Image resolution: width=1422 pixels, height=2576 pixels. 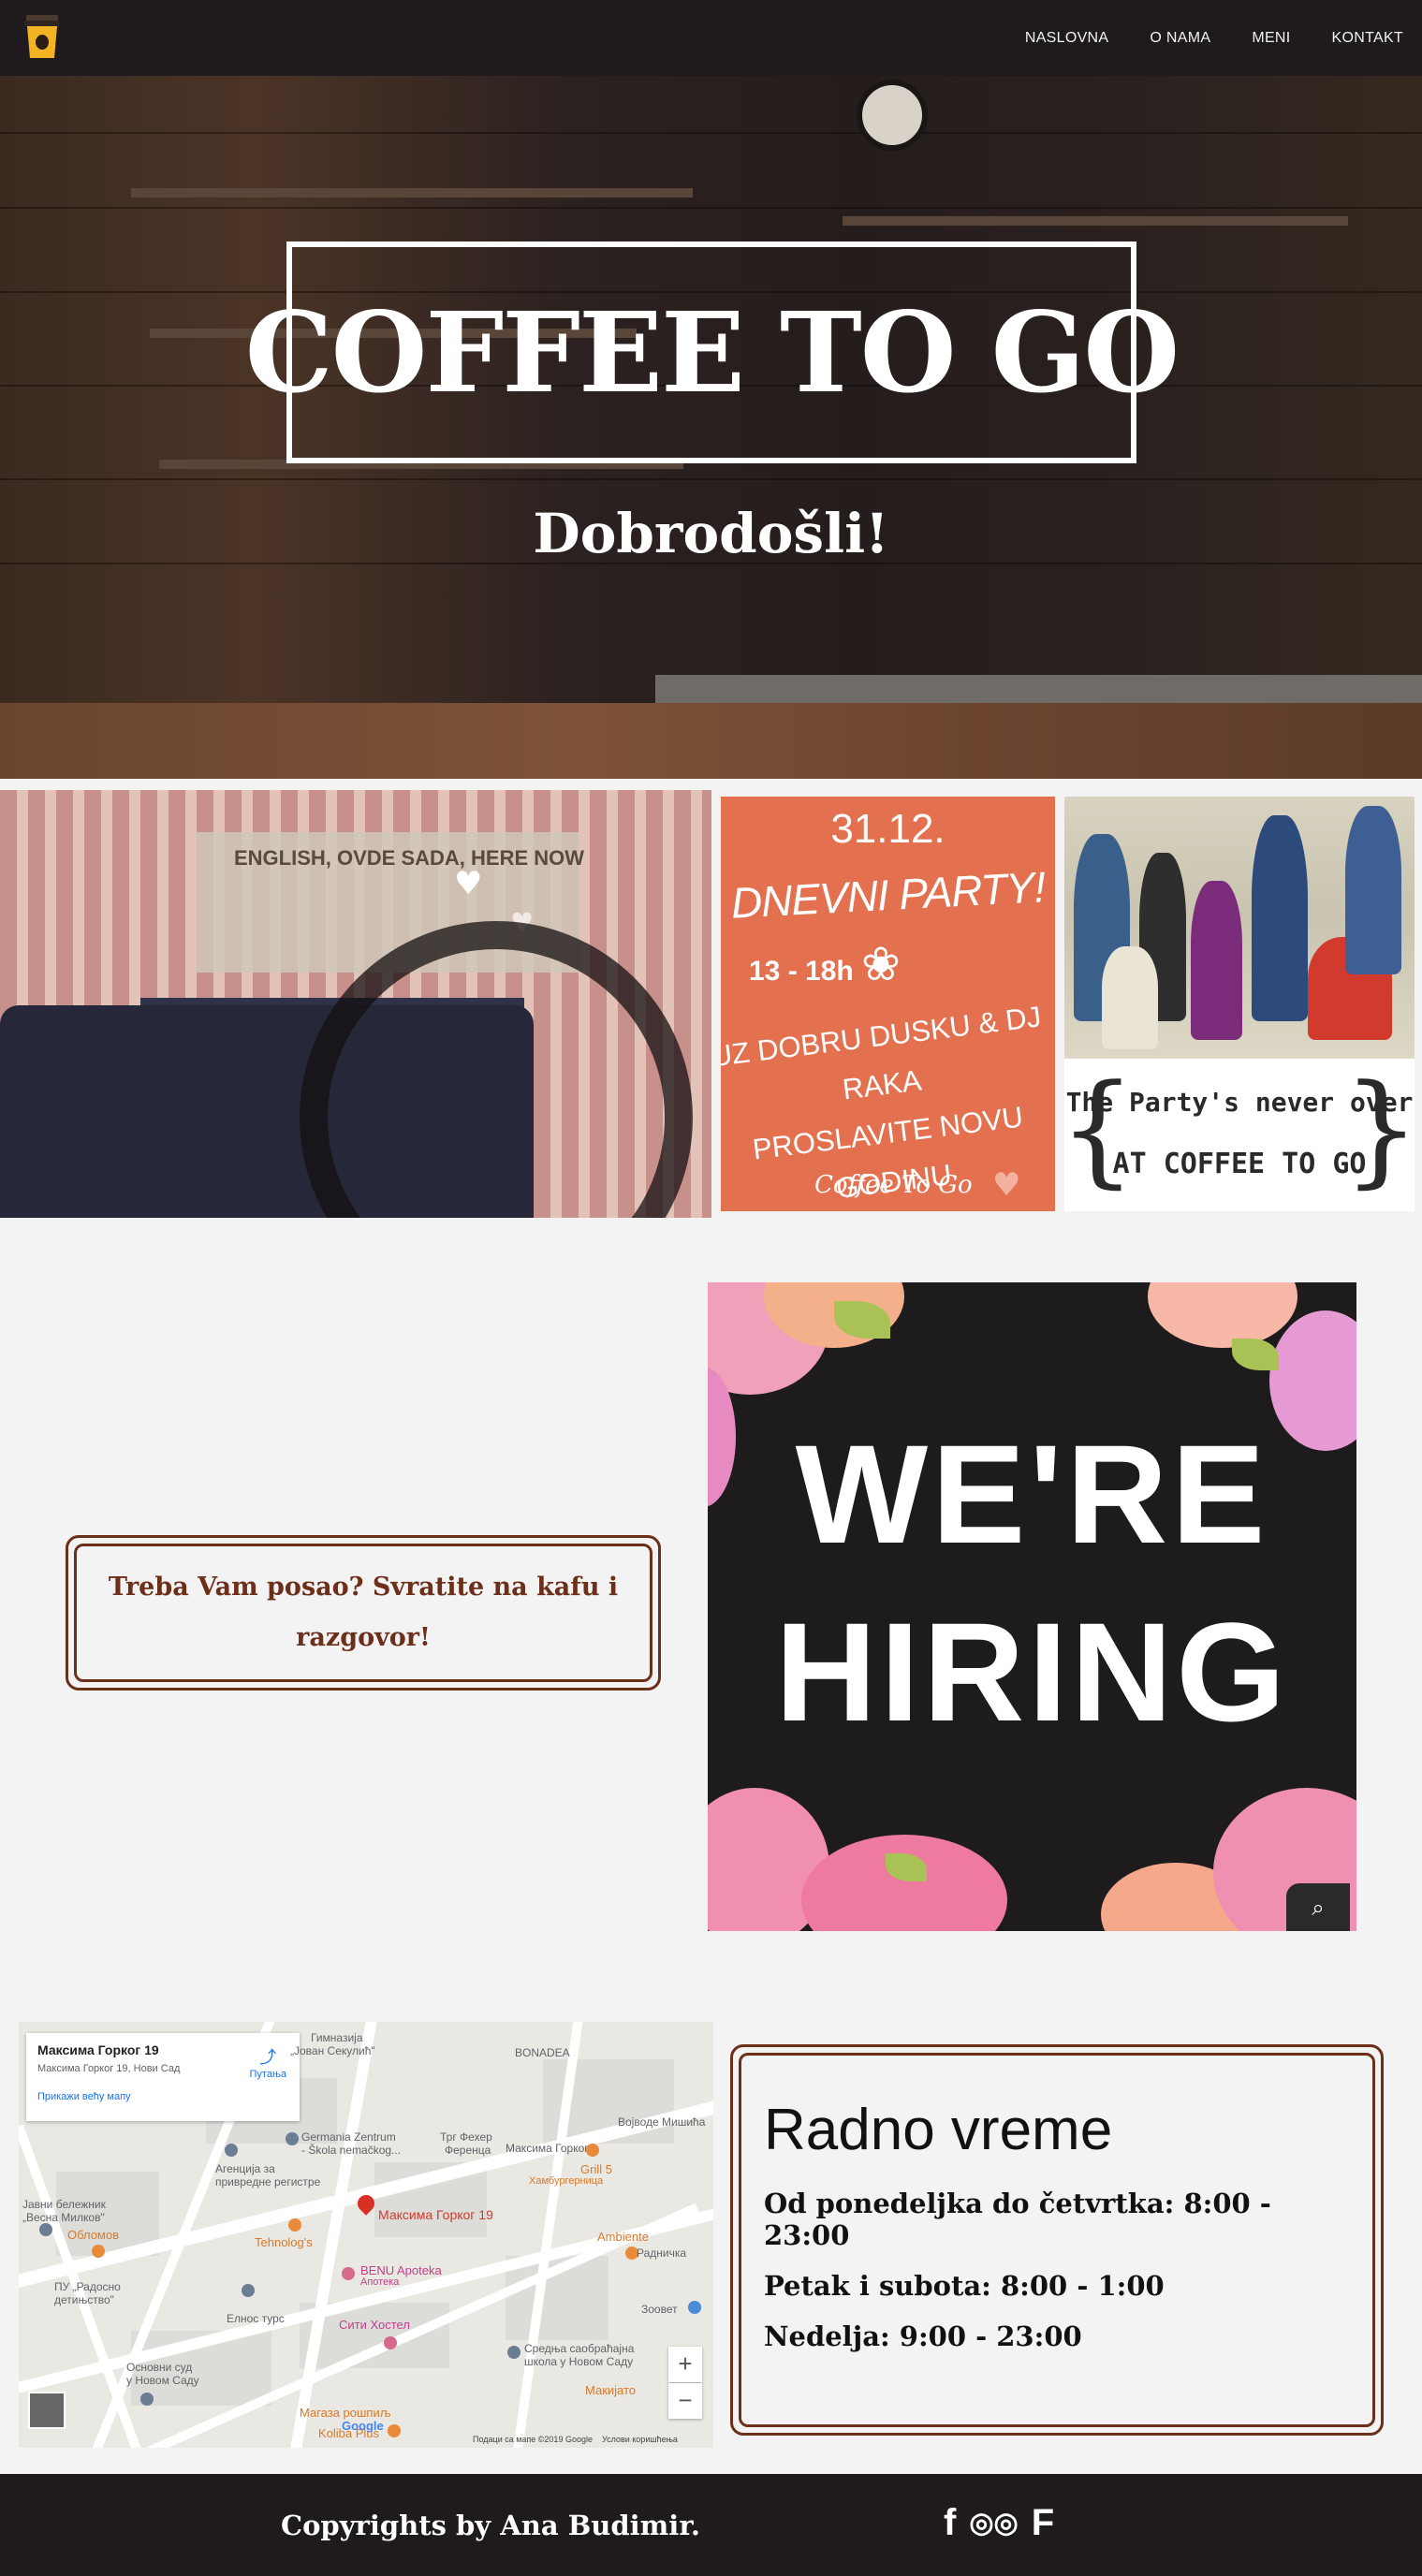 What do you see at coordinates (1180, 38) in the screenshot?
I see `nav-o-nama: O NAMA` at bounding box center [1180, 38].